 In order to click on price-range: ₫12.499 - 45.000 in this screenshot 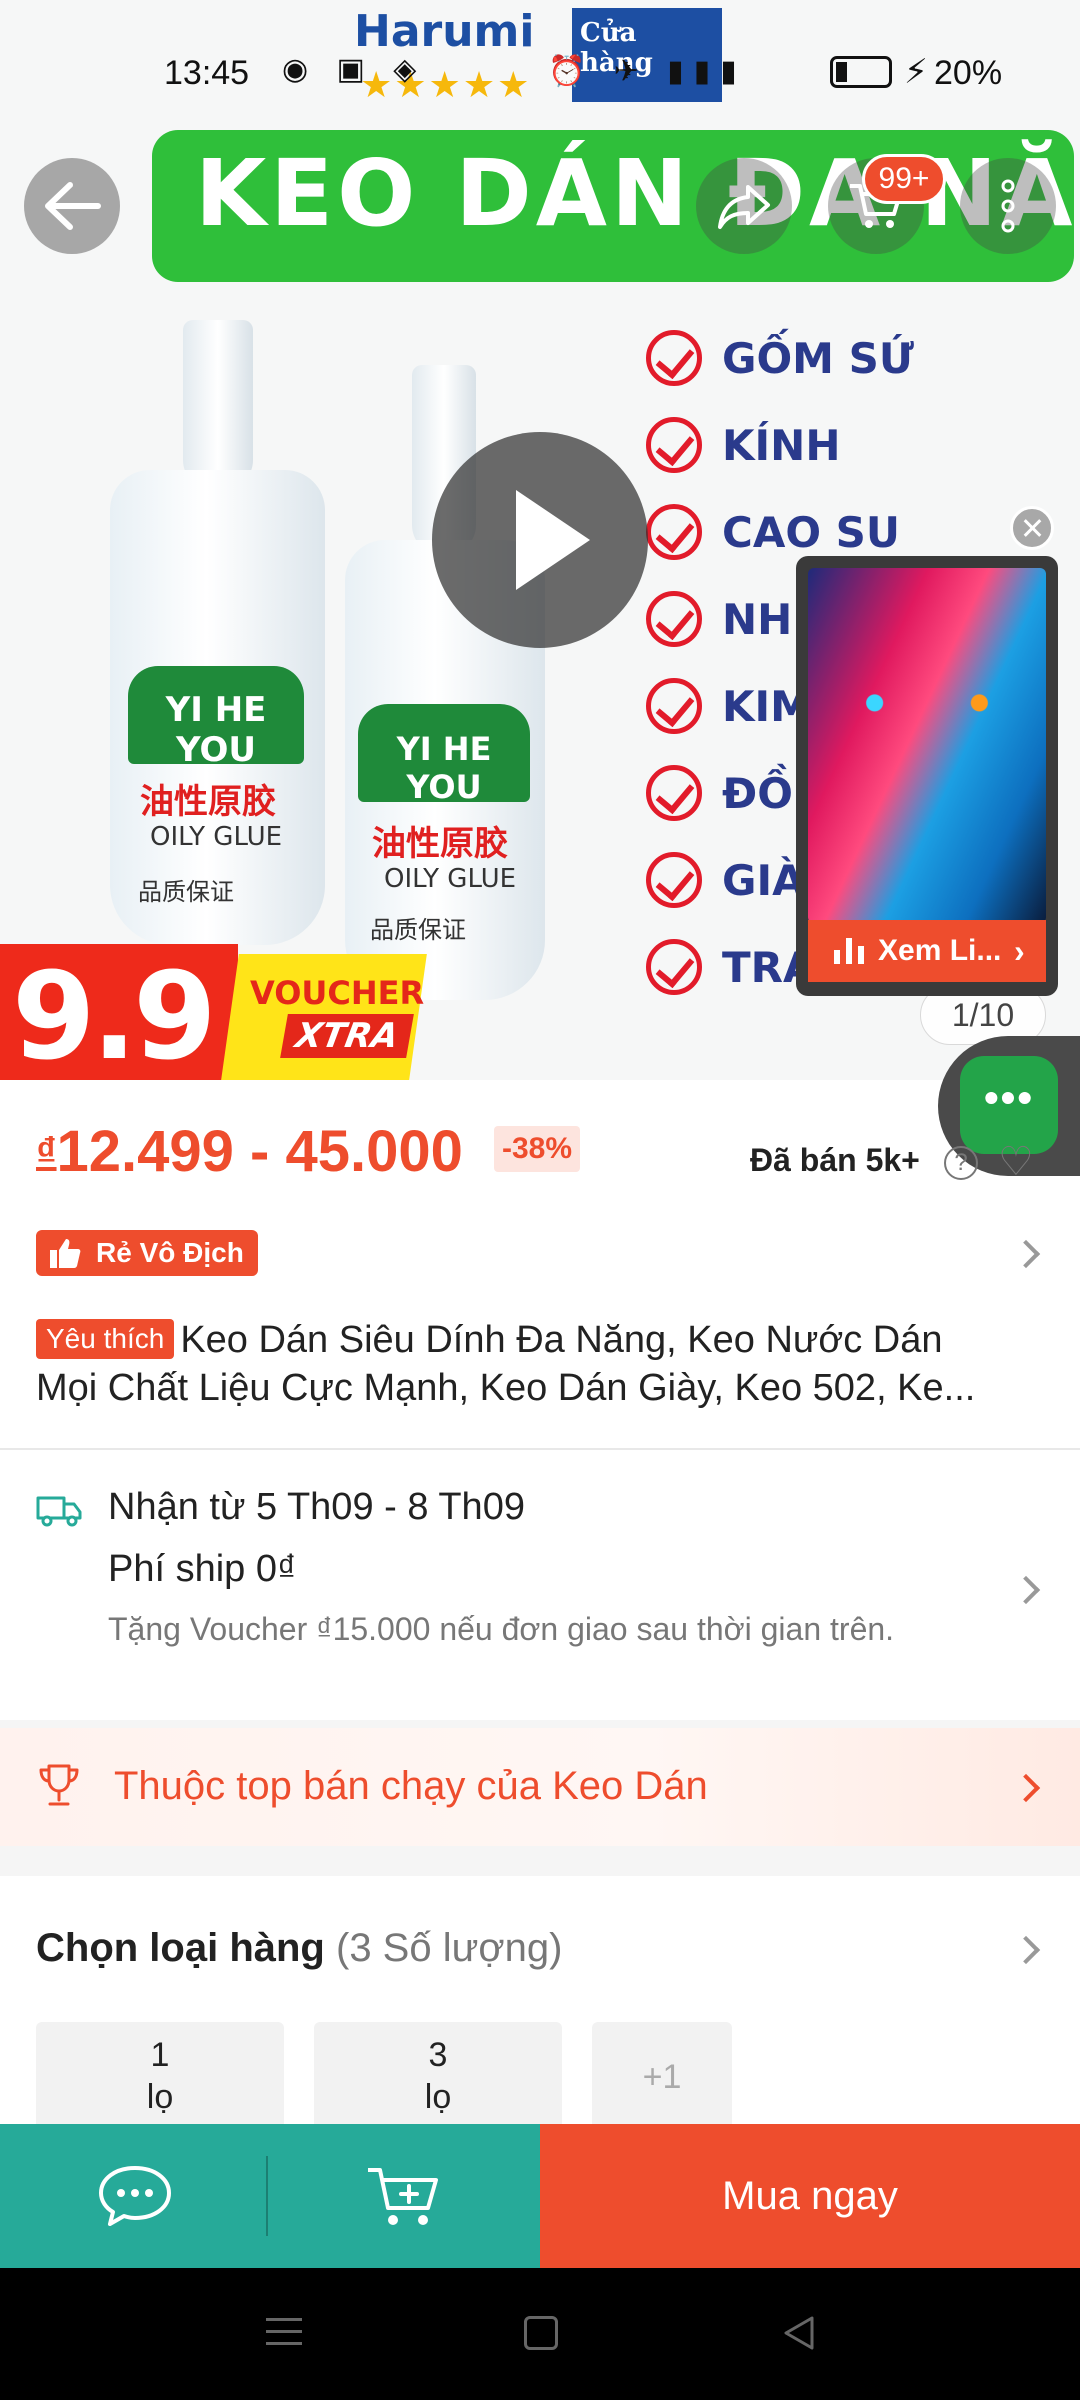, I will do `click(249, 1151)`.